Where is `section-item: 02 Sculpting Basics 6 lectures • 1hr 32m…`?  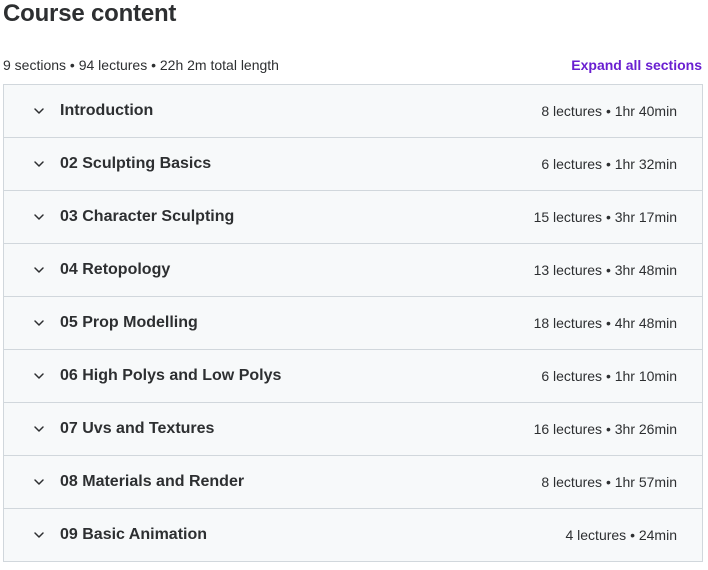
section-item: 02 Sculpting Basics 6 lectures • 1hr 32m… is located at coordinates (353, 164).